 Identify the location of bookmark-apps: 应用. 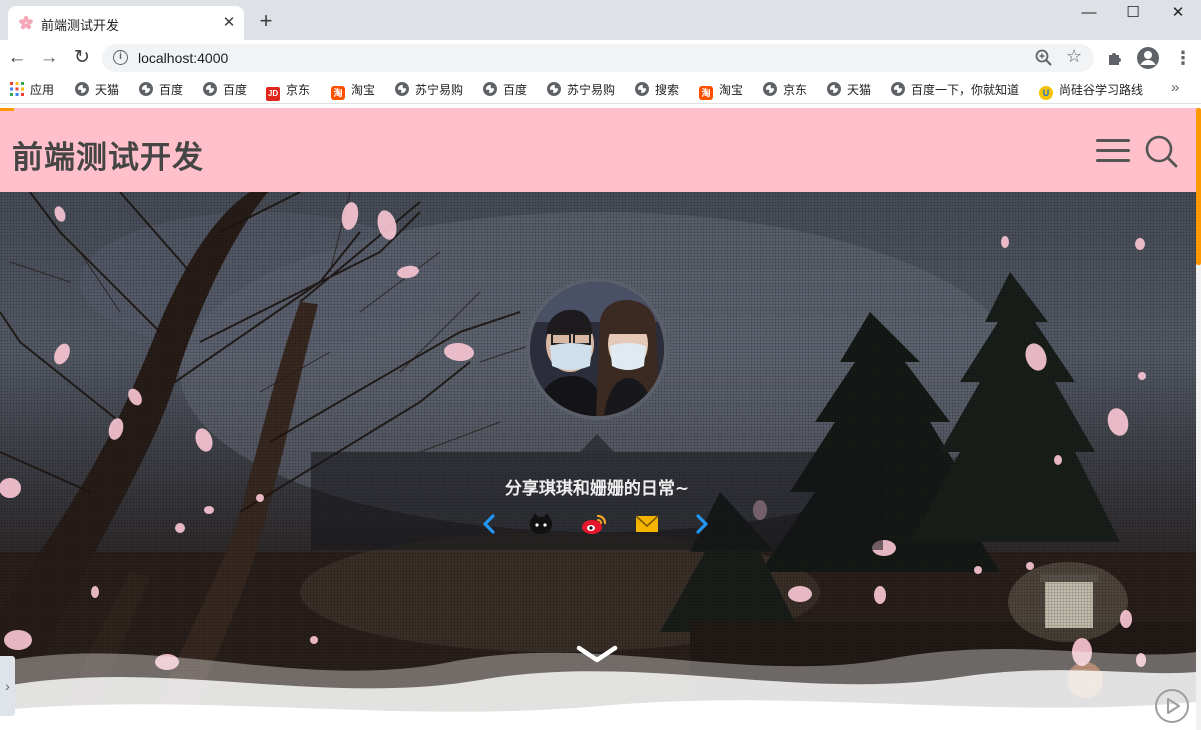
(32, 90).